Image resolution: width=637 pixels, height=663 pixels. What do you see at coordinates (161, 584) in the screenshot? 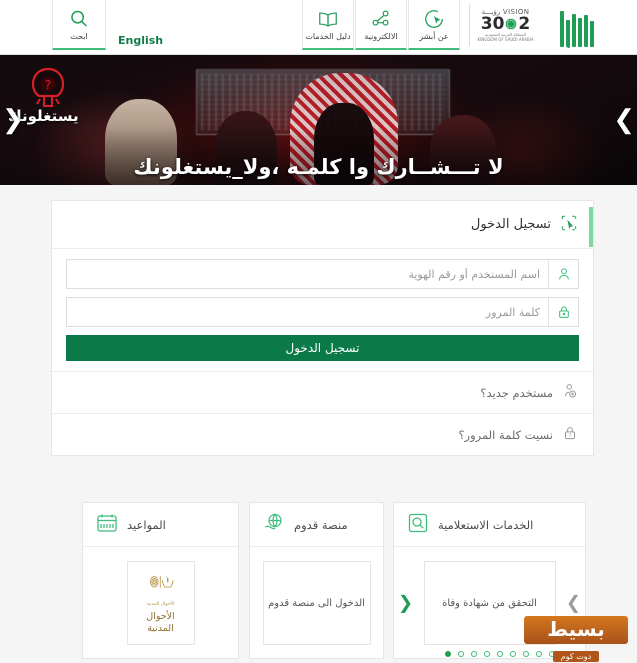
I see `civil-affairs-emblem-icon` at bounding box center [161, 584].